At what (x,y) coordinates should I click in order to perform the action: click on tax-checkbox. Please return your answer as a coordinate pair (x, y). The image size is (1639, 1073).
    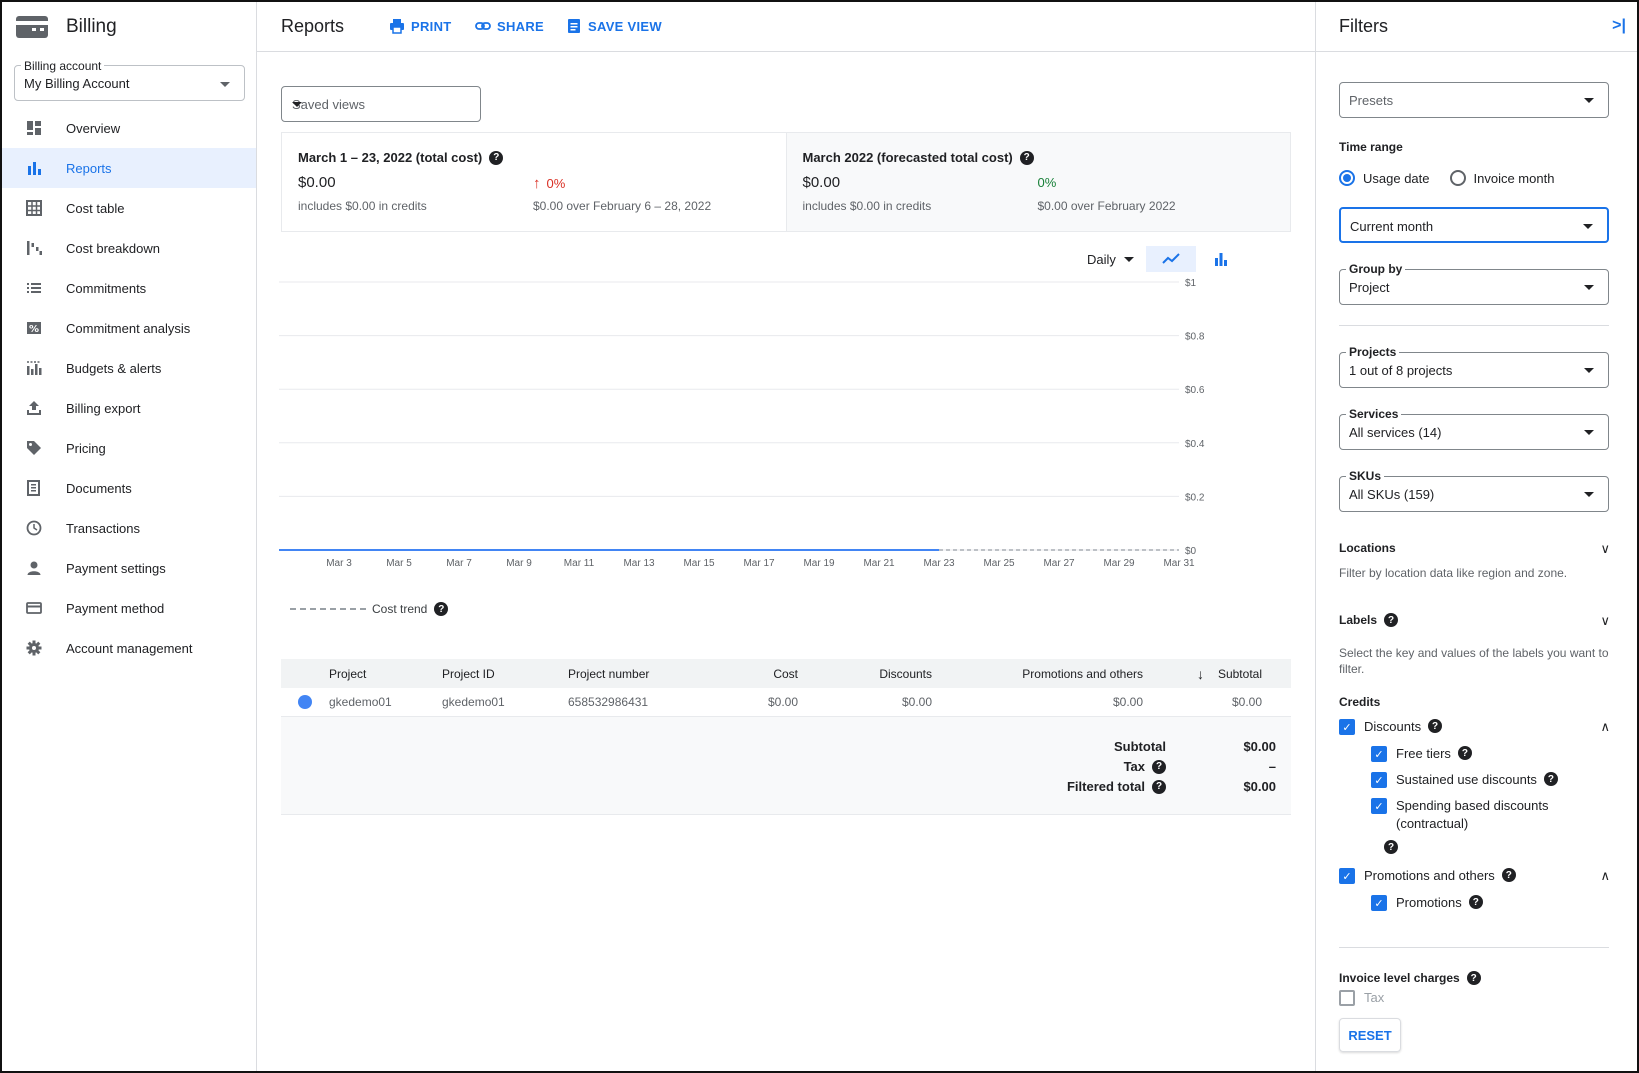
    Looking at the image, I should click on (1347, 998).